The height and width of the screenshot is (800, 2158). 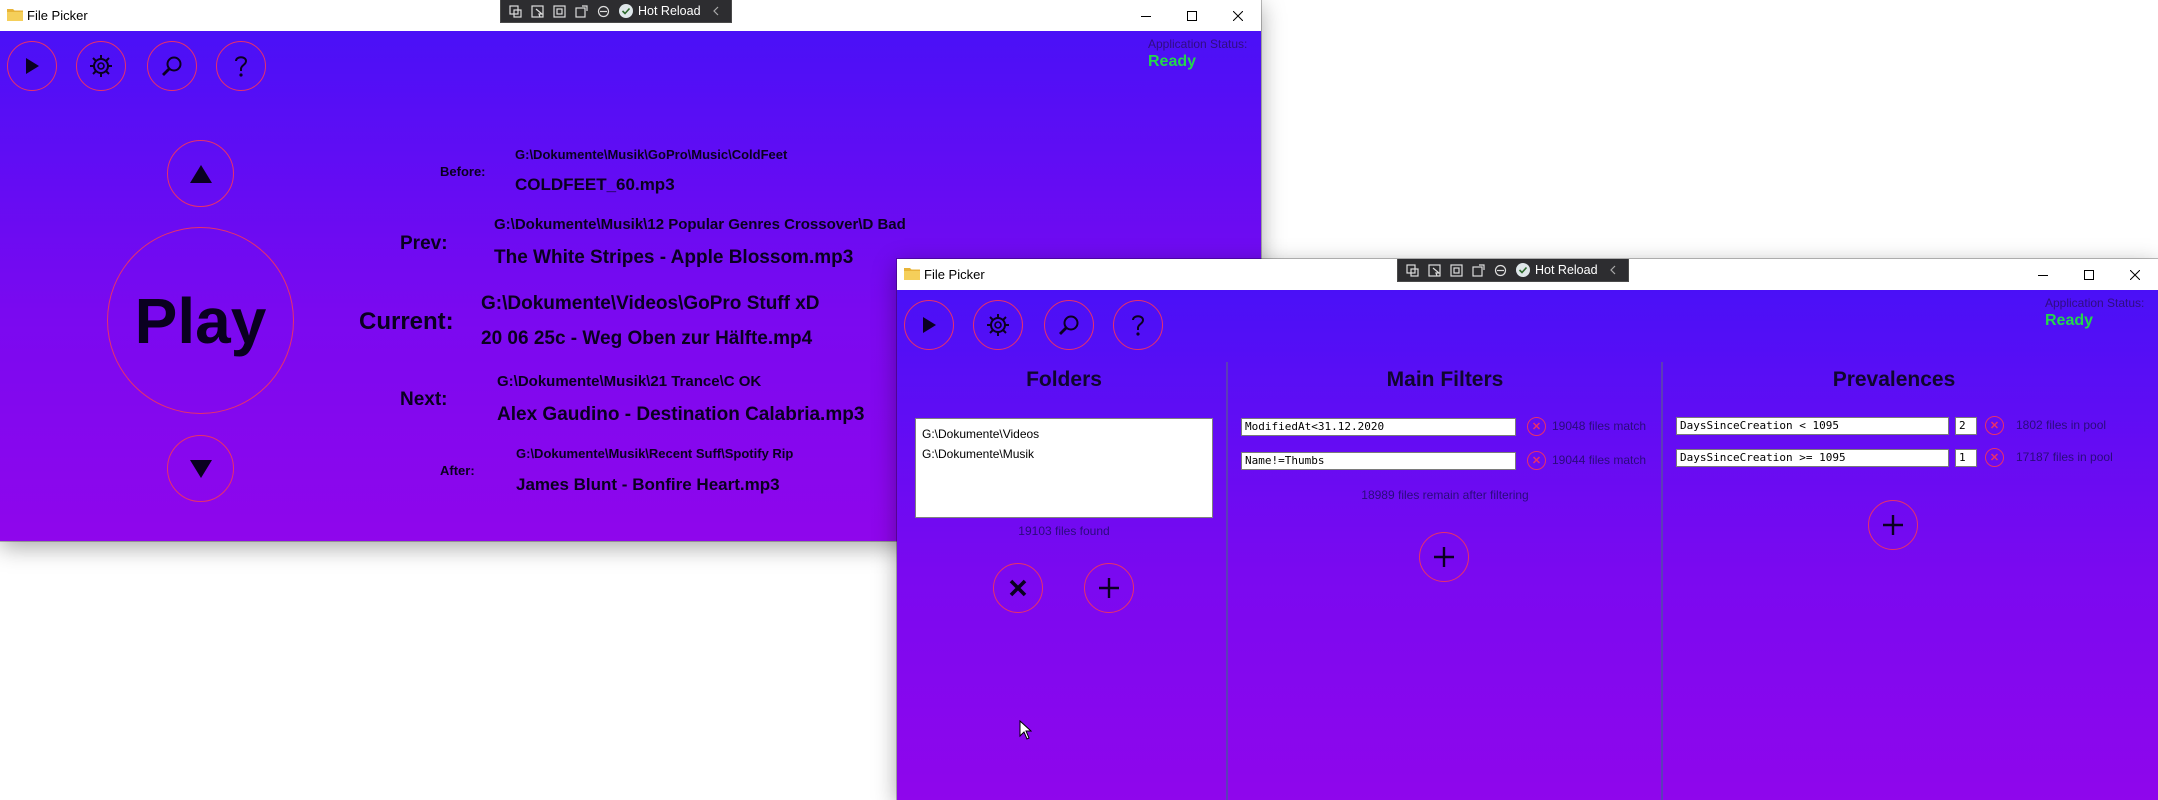 I want to click on play-label: Play, so click(x=200, y=320).